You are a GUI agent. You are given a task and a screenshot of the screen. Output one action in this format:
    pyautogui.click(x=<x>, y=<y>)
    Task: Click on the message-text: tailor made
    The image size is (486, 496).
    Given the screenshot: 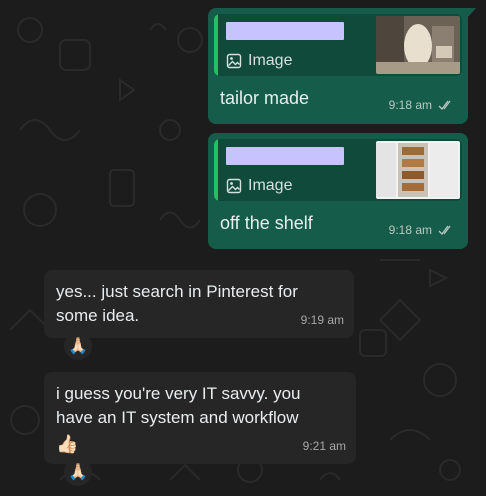 What is the action you would take?
    pyautogui.click(x=265, y=98)
    